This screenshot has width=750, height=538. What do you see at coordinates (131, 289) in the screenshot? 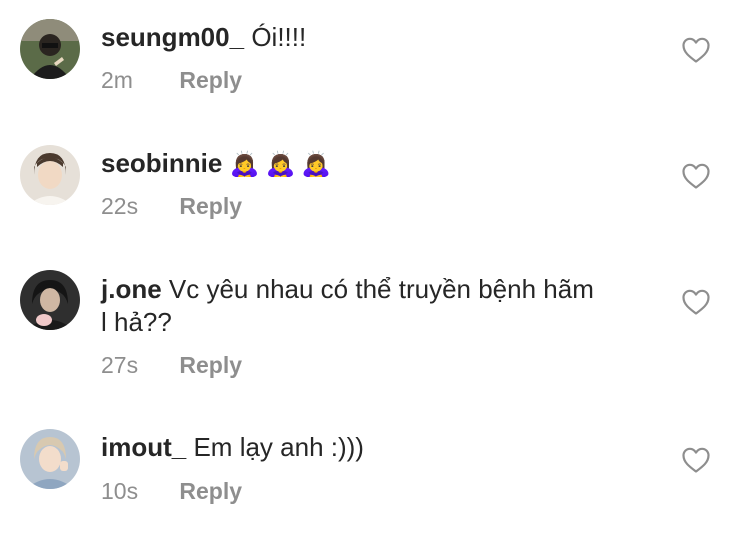
I see `comment-username: j.one` at bounding box center [131, 289].